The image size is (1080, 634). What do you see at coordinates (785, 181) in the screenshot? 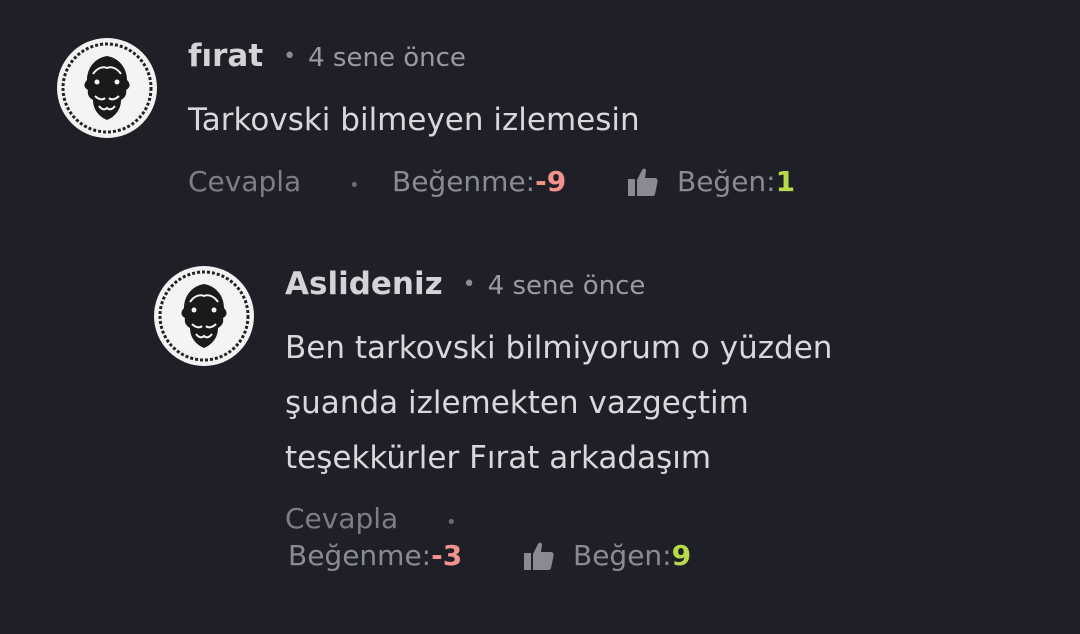
I see `like-count: 1` at bounding box center [785, 181].